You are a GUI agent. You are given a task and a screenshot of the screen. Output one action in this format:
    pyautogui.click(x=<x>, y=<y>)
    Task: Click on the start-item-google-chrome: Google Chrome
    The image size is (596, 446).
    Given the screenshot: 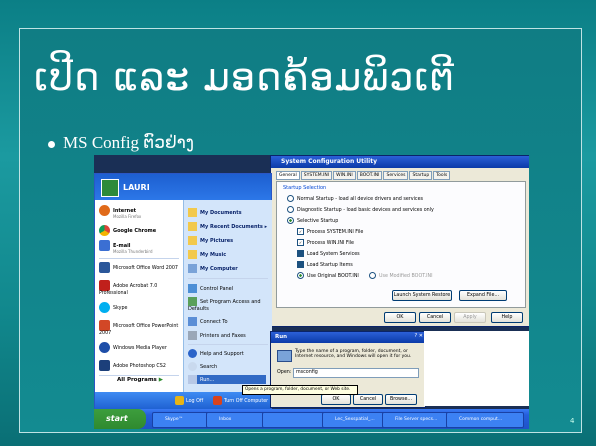 What is the action you would take?
    pyautogui.click(x=127, y=230)
    